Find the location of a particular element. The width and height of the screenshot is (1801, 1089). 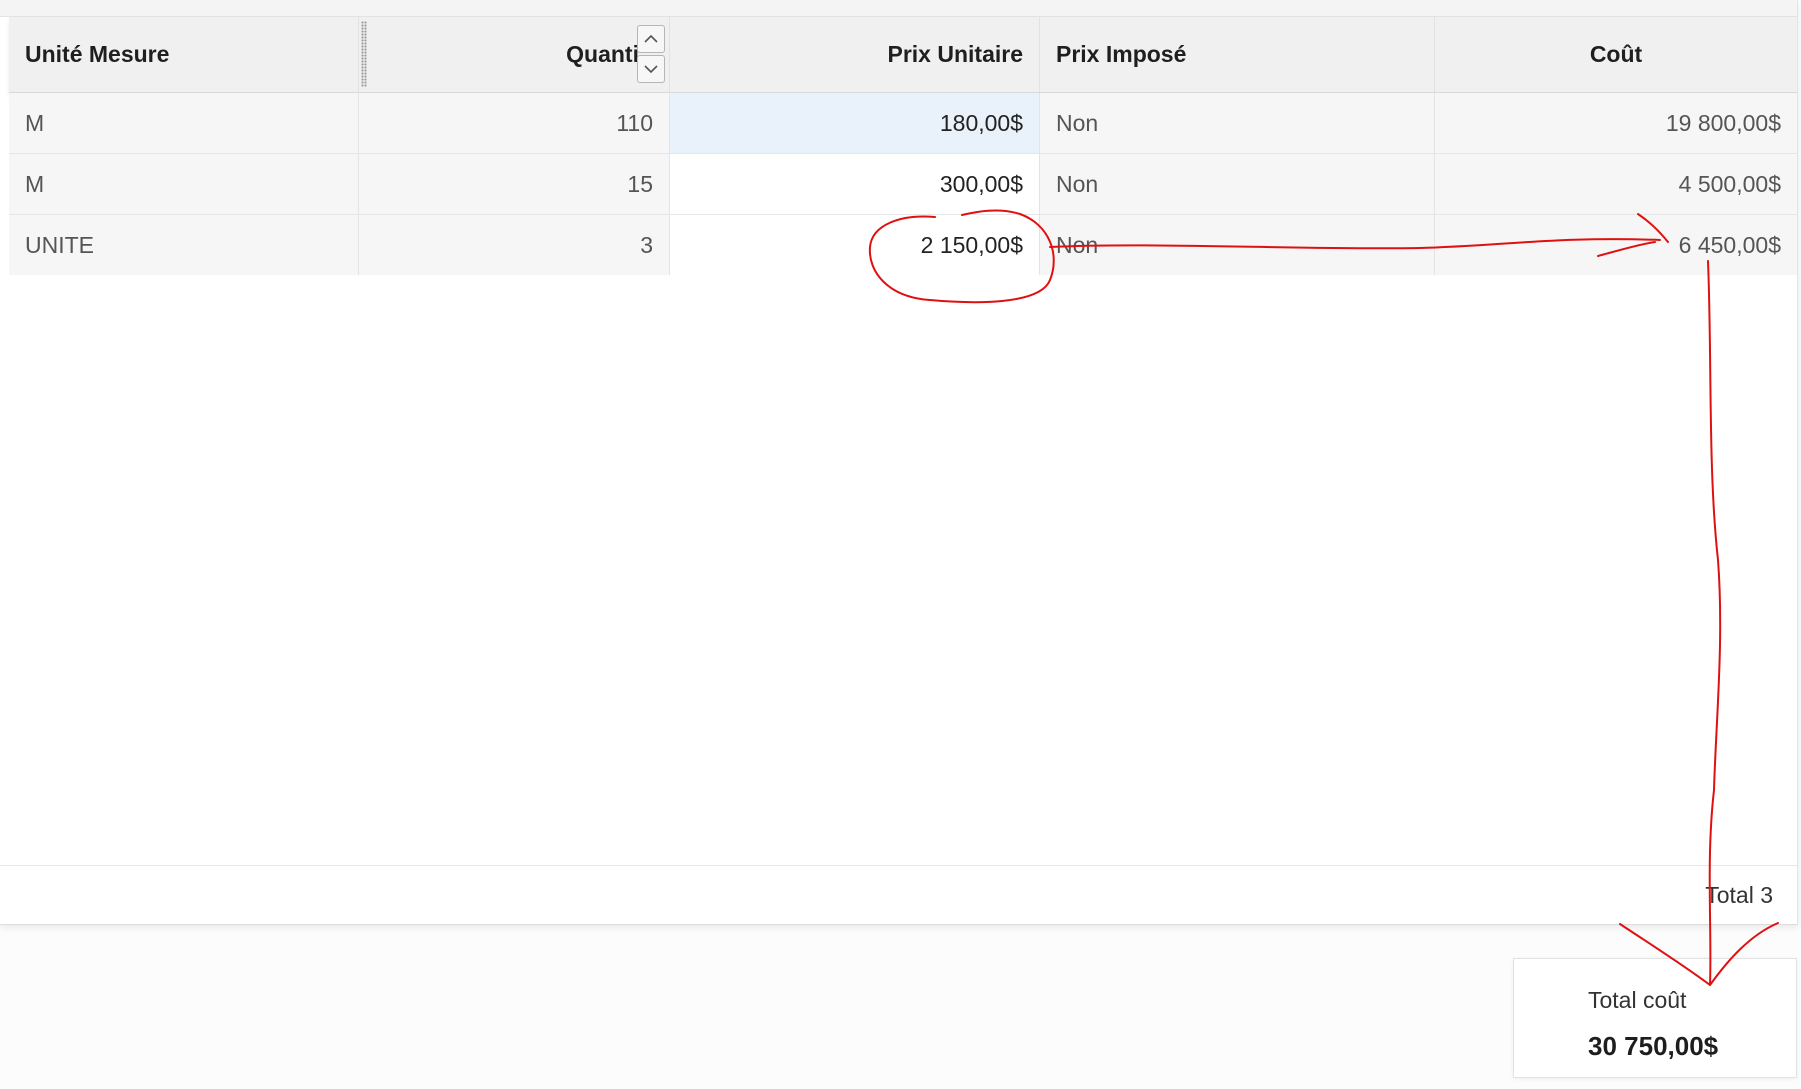

cell-quantity: 110 is located at coordinates (514, 123).